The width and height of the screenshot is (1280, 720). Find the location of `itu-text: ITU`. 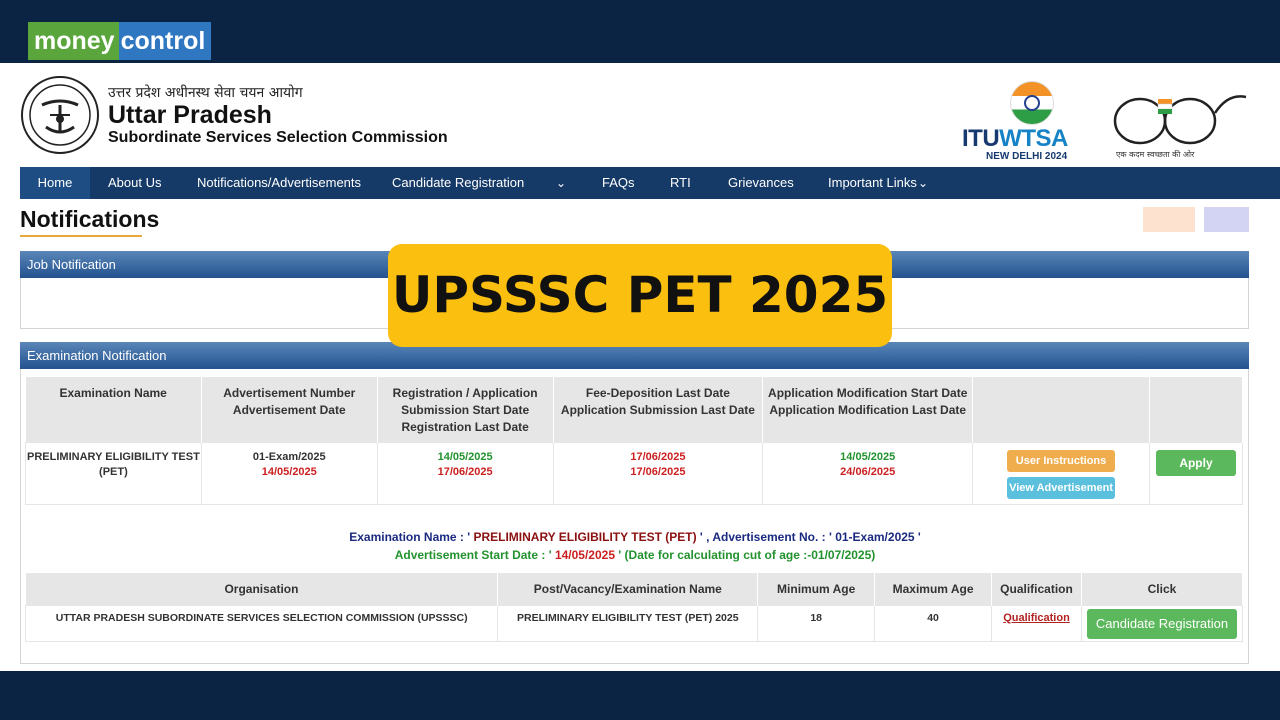

itu-text: ITU is located at coordinates (981, 138).